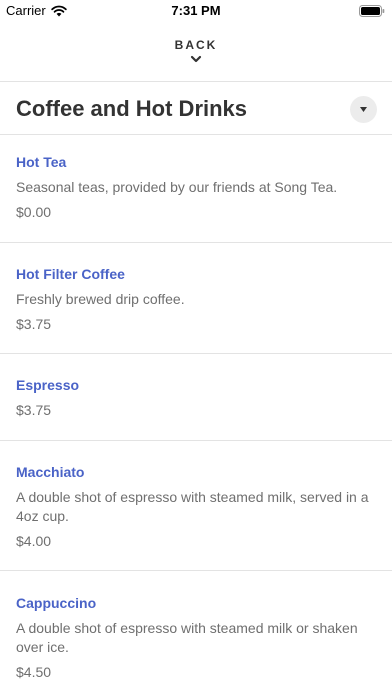 This screenshot has height=696, width=392. I want to click on section-dropdown-button, so click(363, 109).